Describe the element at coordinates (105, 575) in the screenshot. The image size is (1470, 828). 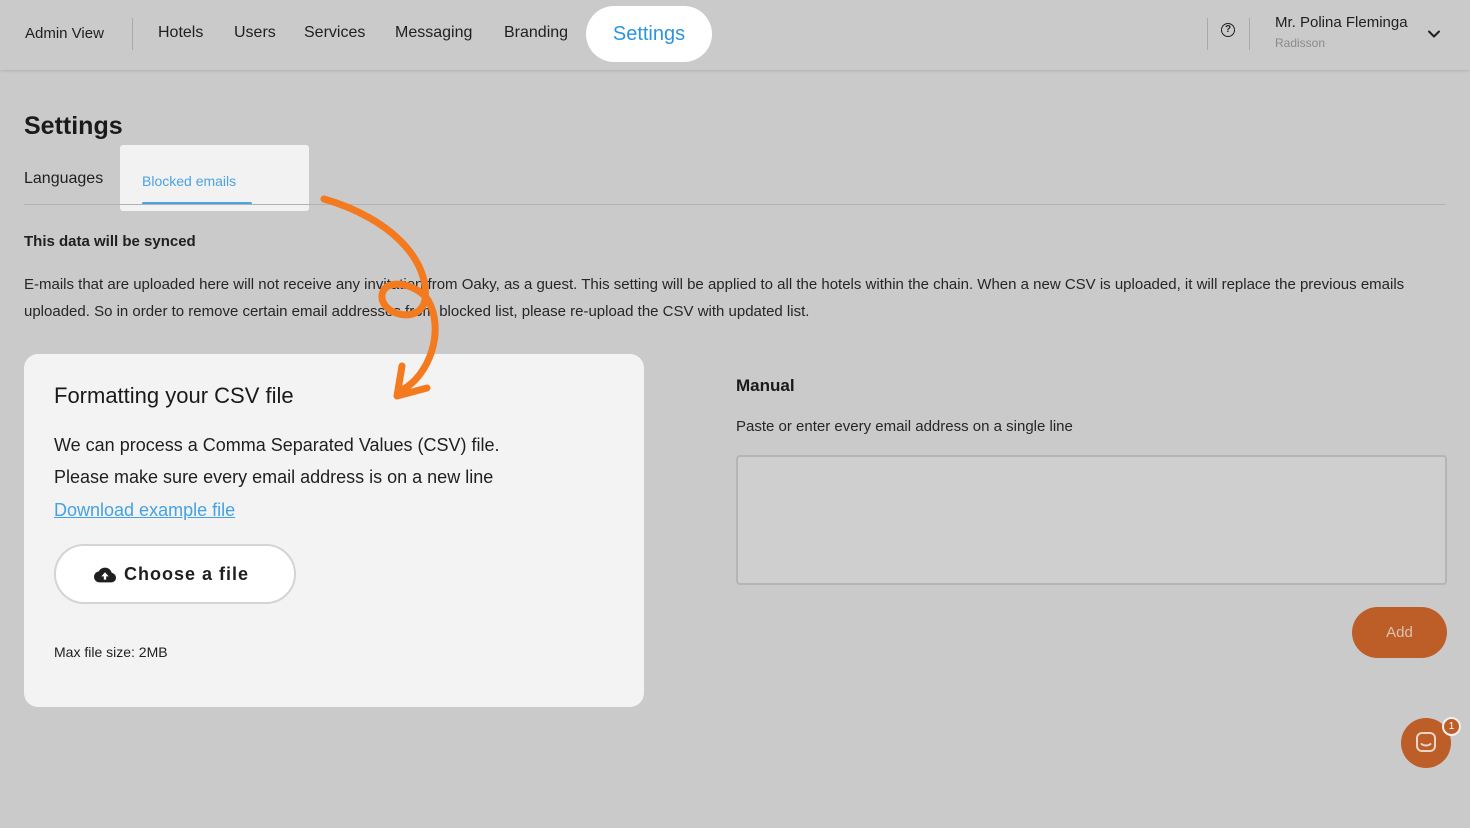
I see `cloud-upload-icon` at that location.